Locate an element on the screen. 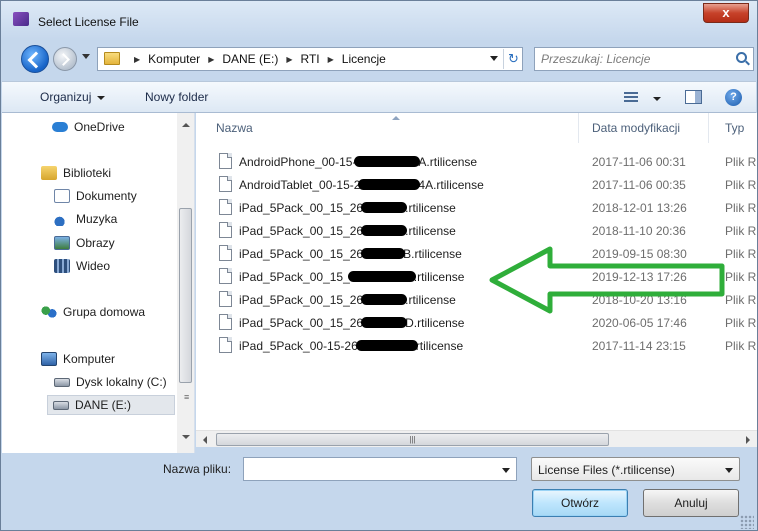 The height and width of the screenshot is (531, 758). computer-icon is located at coordinates (49, 359).